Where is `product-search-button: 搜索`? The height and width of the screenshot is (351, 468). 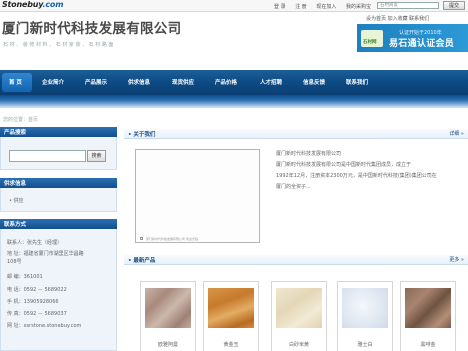
product-search-button: 搜索 is located at coordinates (96, 156).